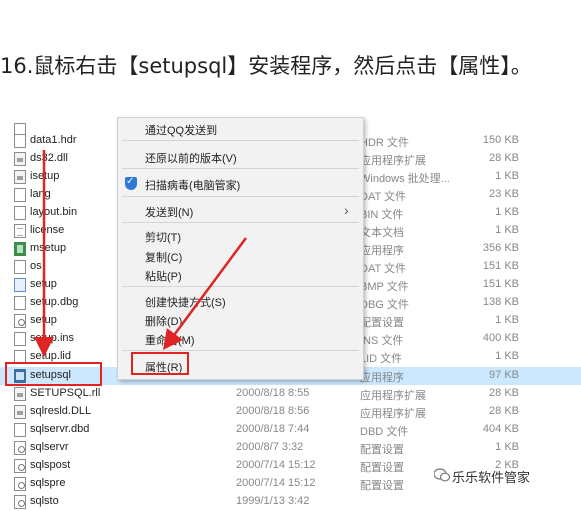 The image size is (581, 511). Describe the element at coordinates (141, 253) in the screenshot. I see `annotation-arrows` at that location.